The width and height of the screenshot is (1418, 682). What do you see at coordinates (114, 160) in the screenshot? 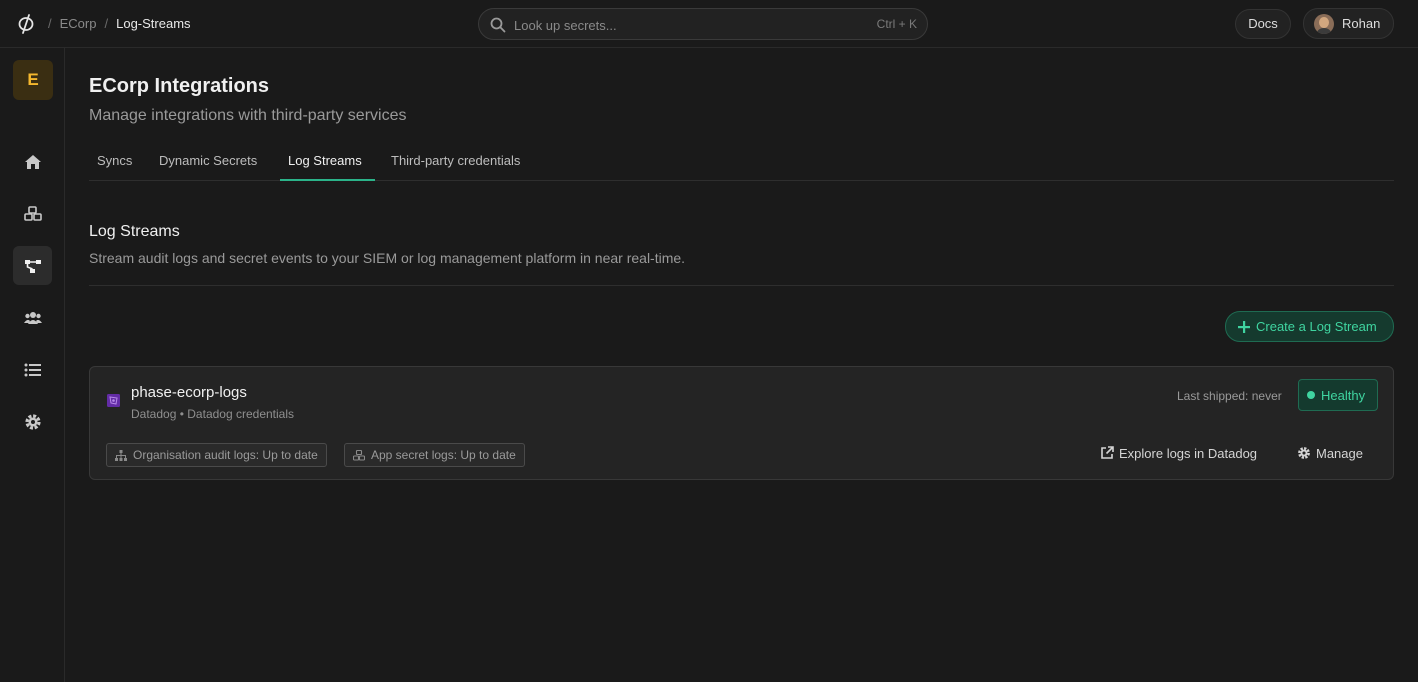
I see `tab-syncs: Syncs` at bounding box center [114, 160].